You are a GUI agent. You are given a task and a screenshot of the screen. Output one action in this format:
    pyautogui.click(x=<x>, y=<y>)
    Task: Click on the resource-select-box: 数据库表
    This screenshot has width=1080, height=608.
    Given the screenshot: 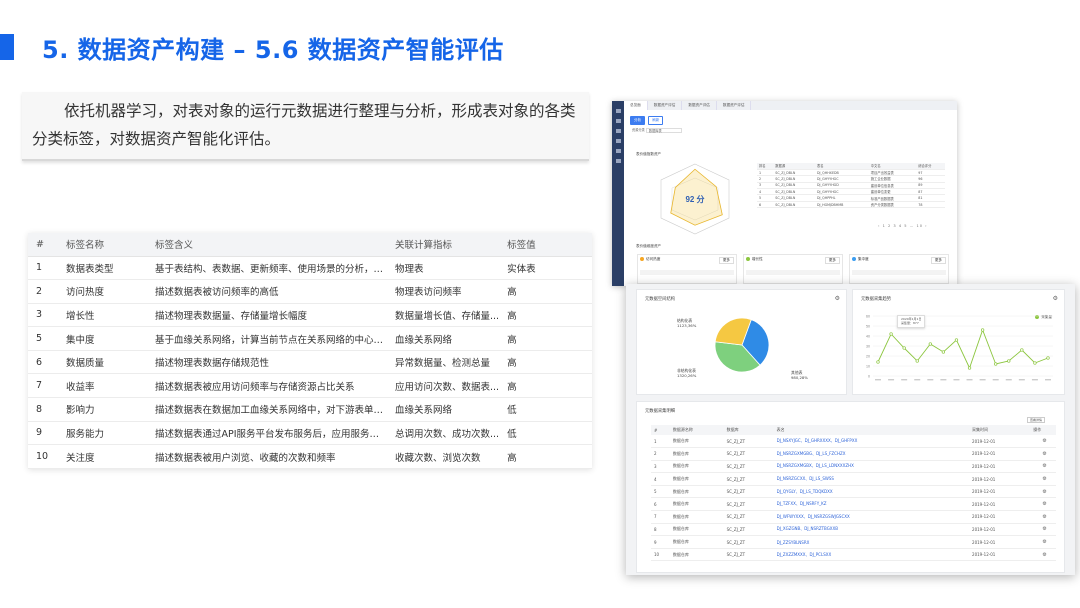 What is the action you would take?
    pyautogui.click(x=663, y=130)
    